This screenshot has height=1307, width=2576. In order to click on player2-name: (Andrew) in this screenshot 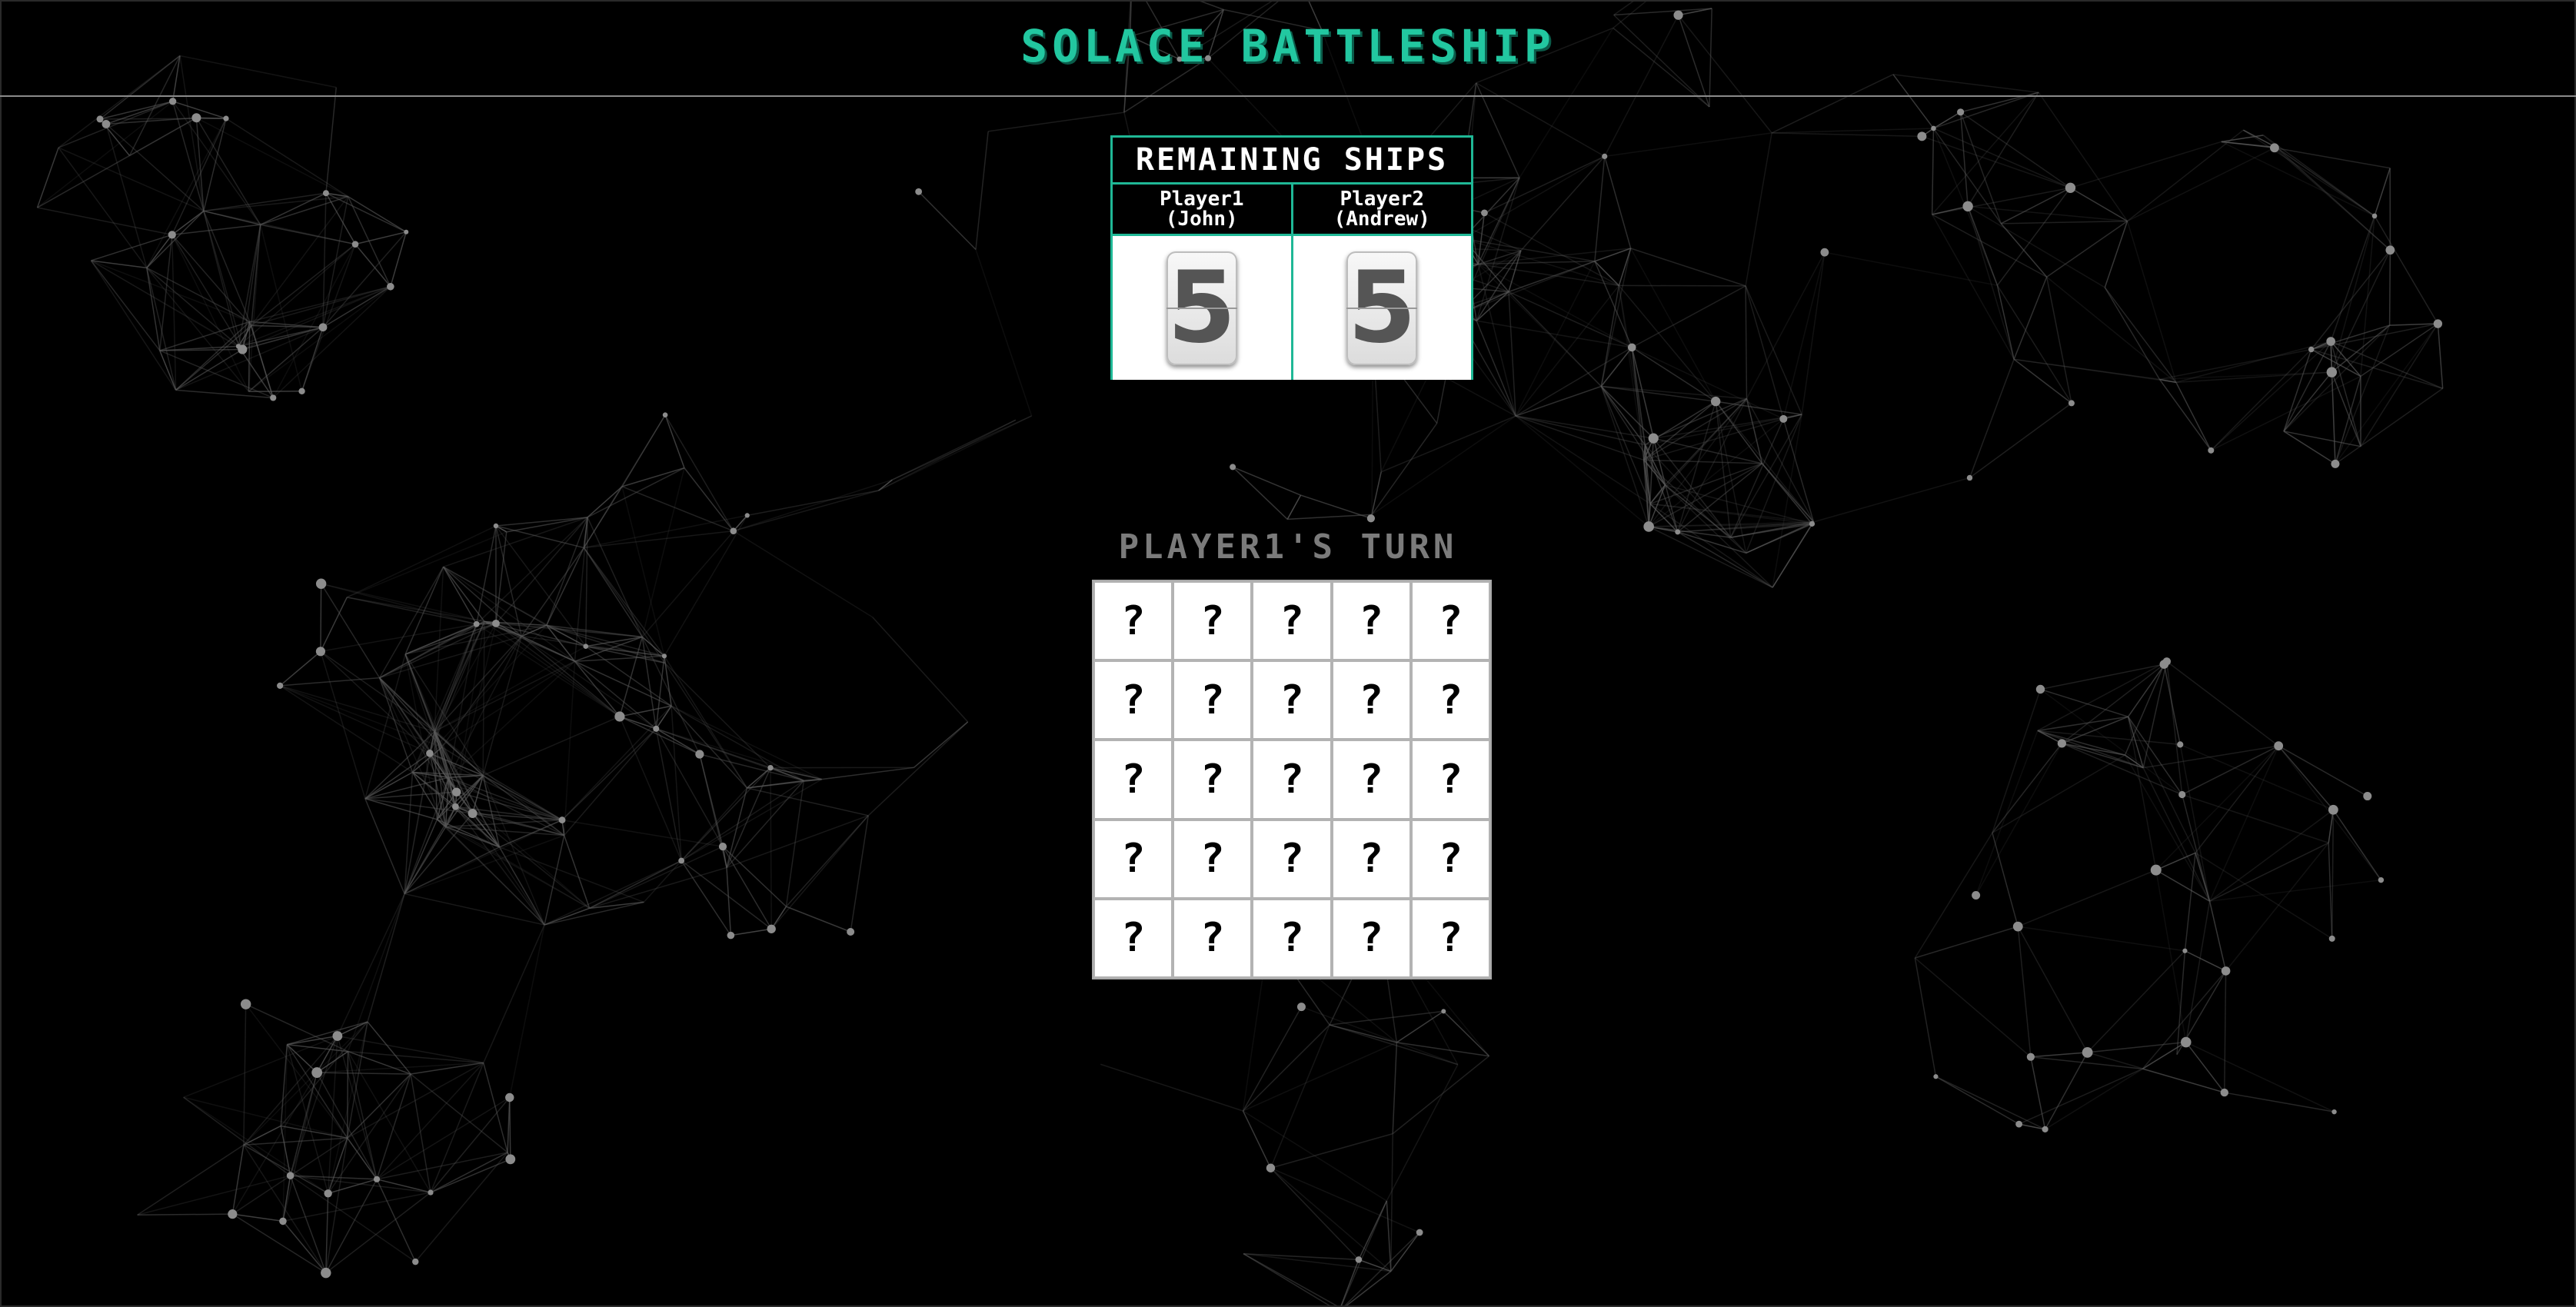, I will do `click(1381, 219)`.